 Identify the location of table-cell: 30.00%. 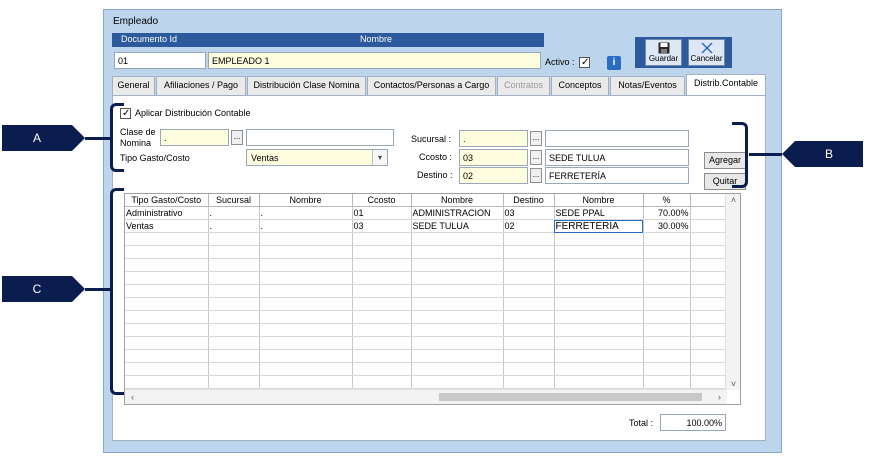
(667, 226).